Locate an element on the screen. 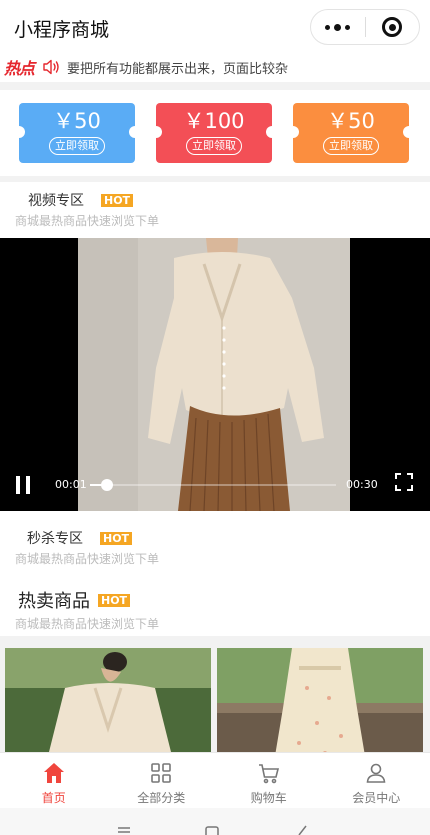 This screenshot has width=430, height=835. section-title: 热卖商品 is located at coordinates (54, 601).